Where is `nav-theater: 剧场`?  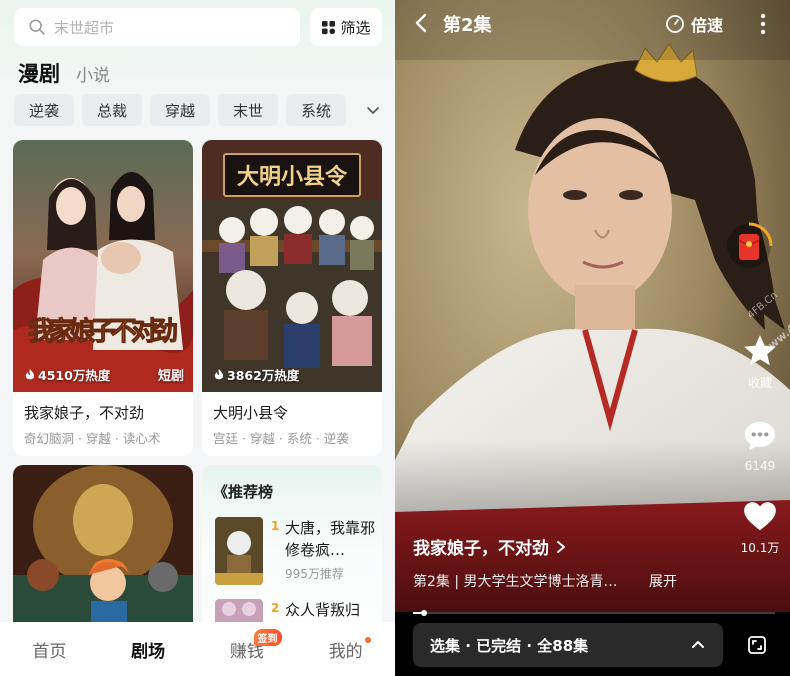
nav-theater: 剧场 is located at coordinates (148, 649).